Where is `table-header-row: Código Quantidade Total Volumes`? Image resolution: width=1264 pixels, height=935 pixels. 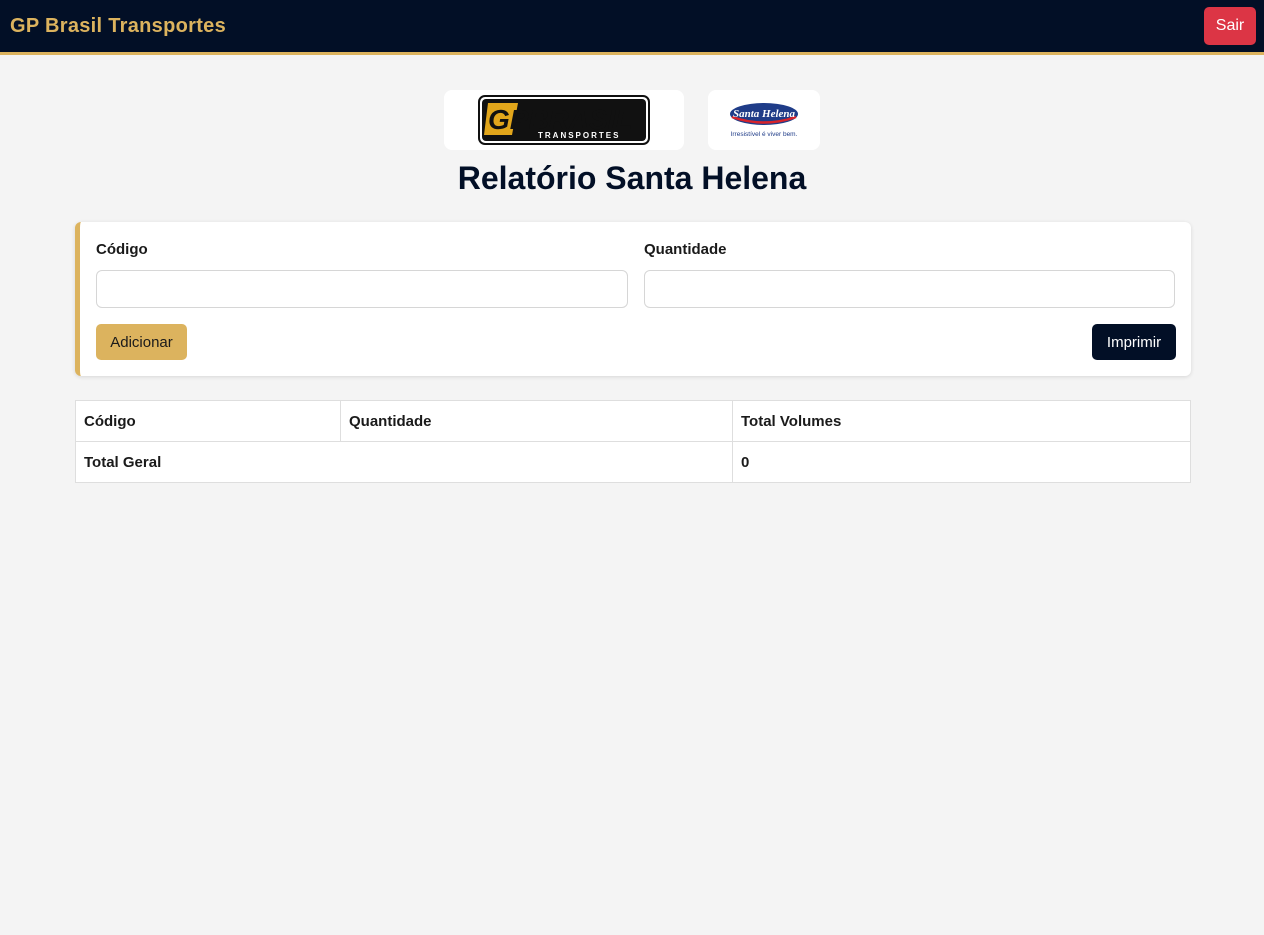
table-header-row: Código Quantidade Total Volumes is located at coordinates (633, 421).